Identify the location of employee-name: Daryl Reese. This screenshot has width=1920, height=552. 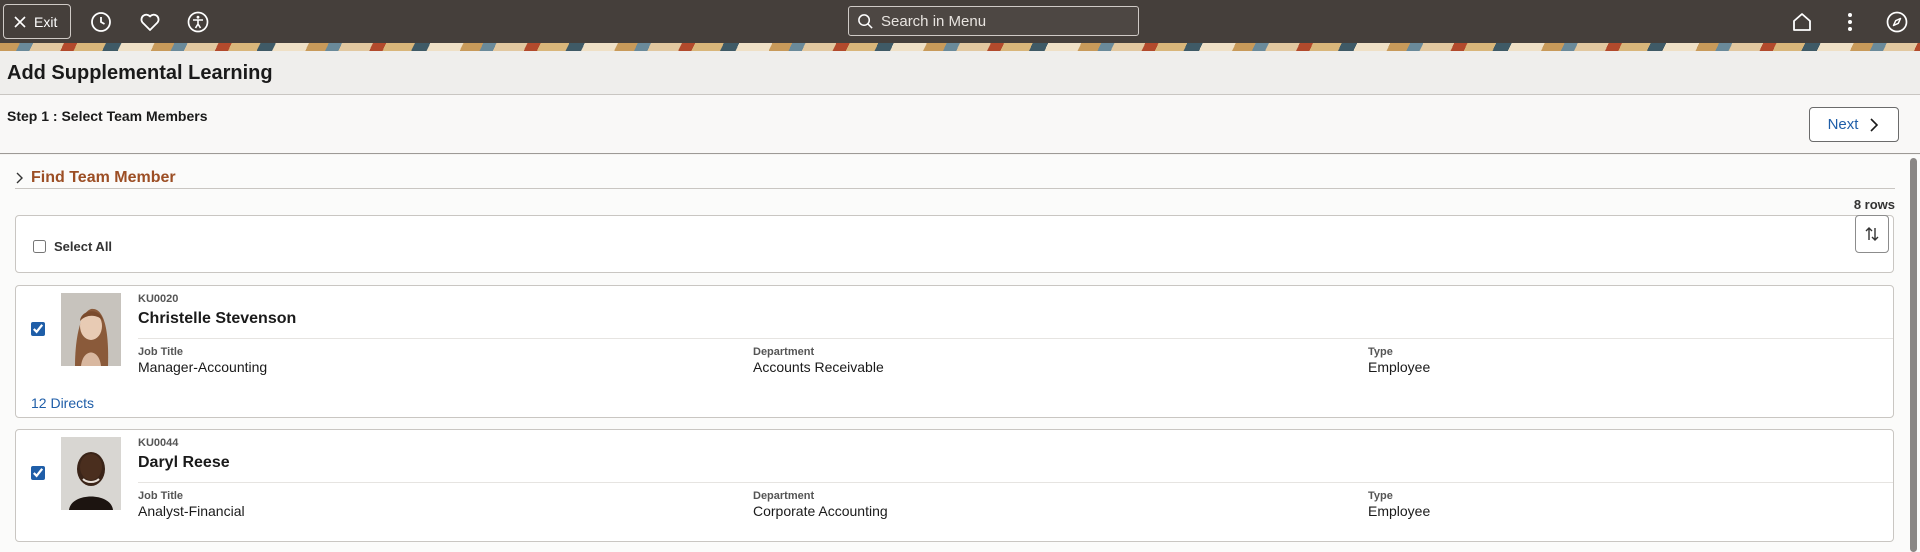
(184, 462).